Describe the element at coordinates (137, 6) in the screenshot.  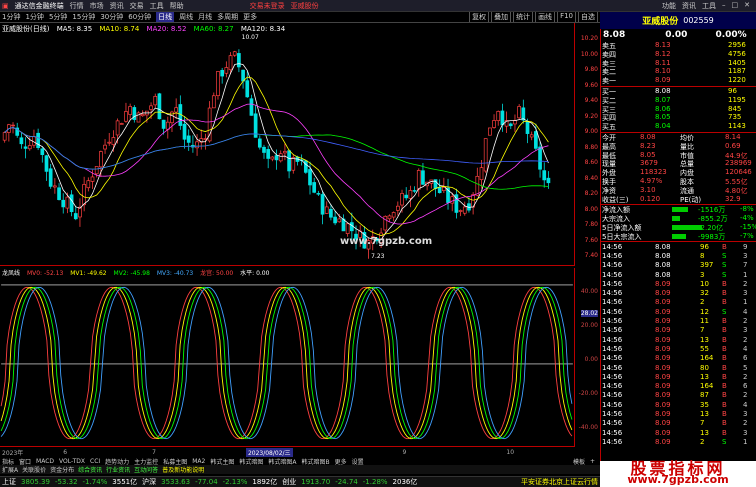
I see `menu-item: 交易` at that location.